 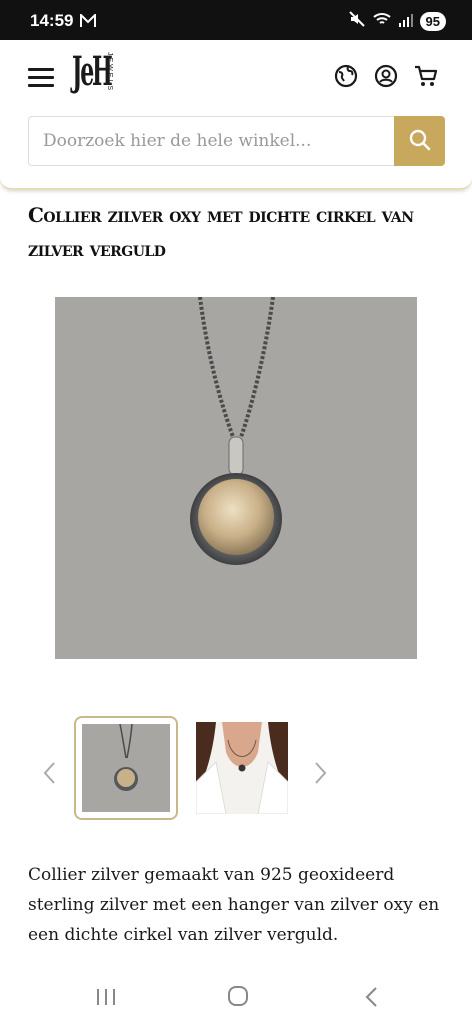 What do you see at coordinates (357, 21) in the screenshot?
I see `mute-icon` at bounding box center [357, 21].